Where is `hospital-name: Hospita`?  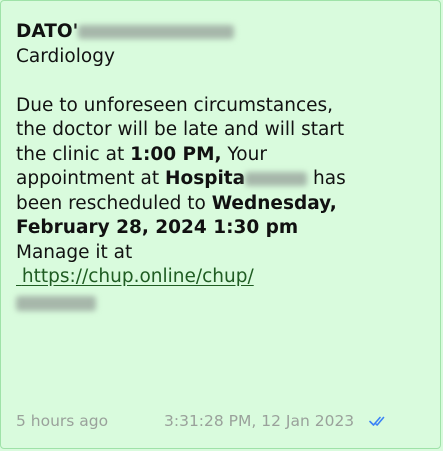
hospital-name: Hospita is located at coordinates (205, 178).